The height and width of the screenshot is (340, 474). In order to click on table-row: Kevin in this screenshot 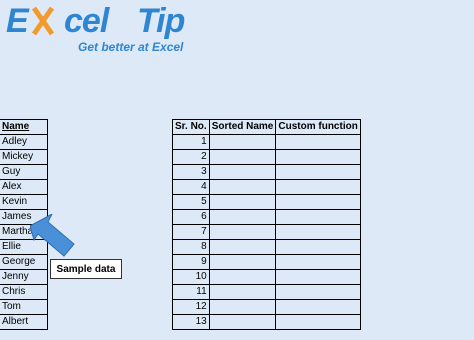, I will do `click(24, 202)`.